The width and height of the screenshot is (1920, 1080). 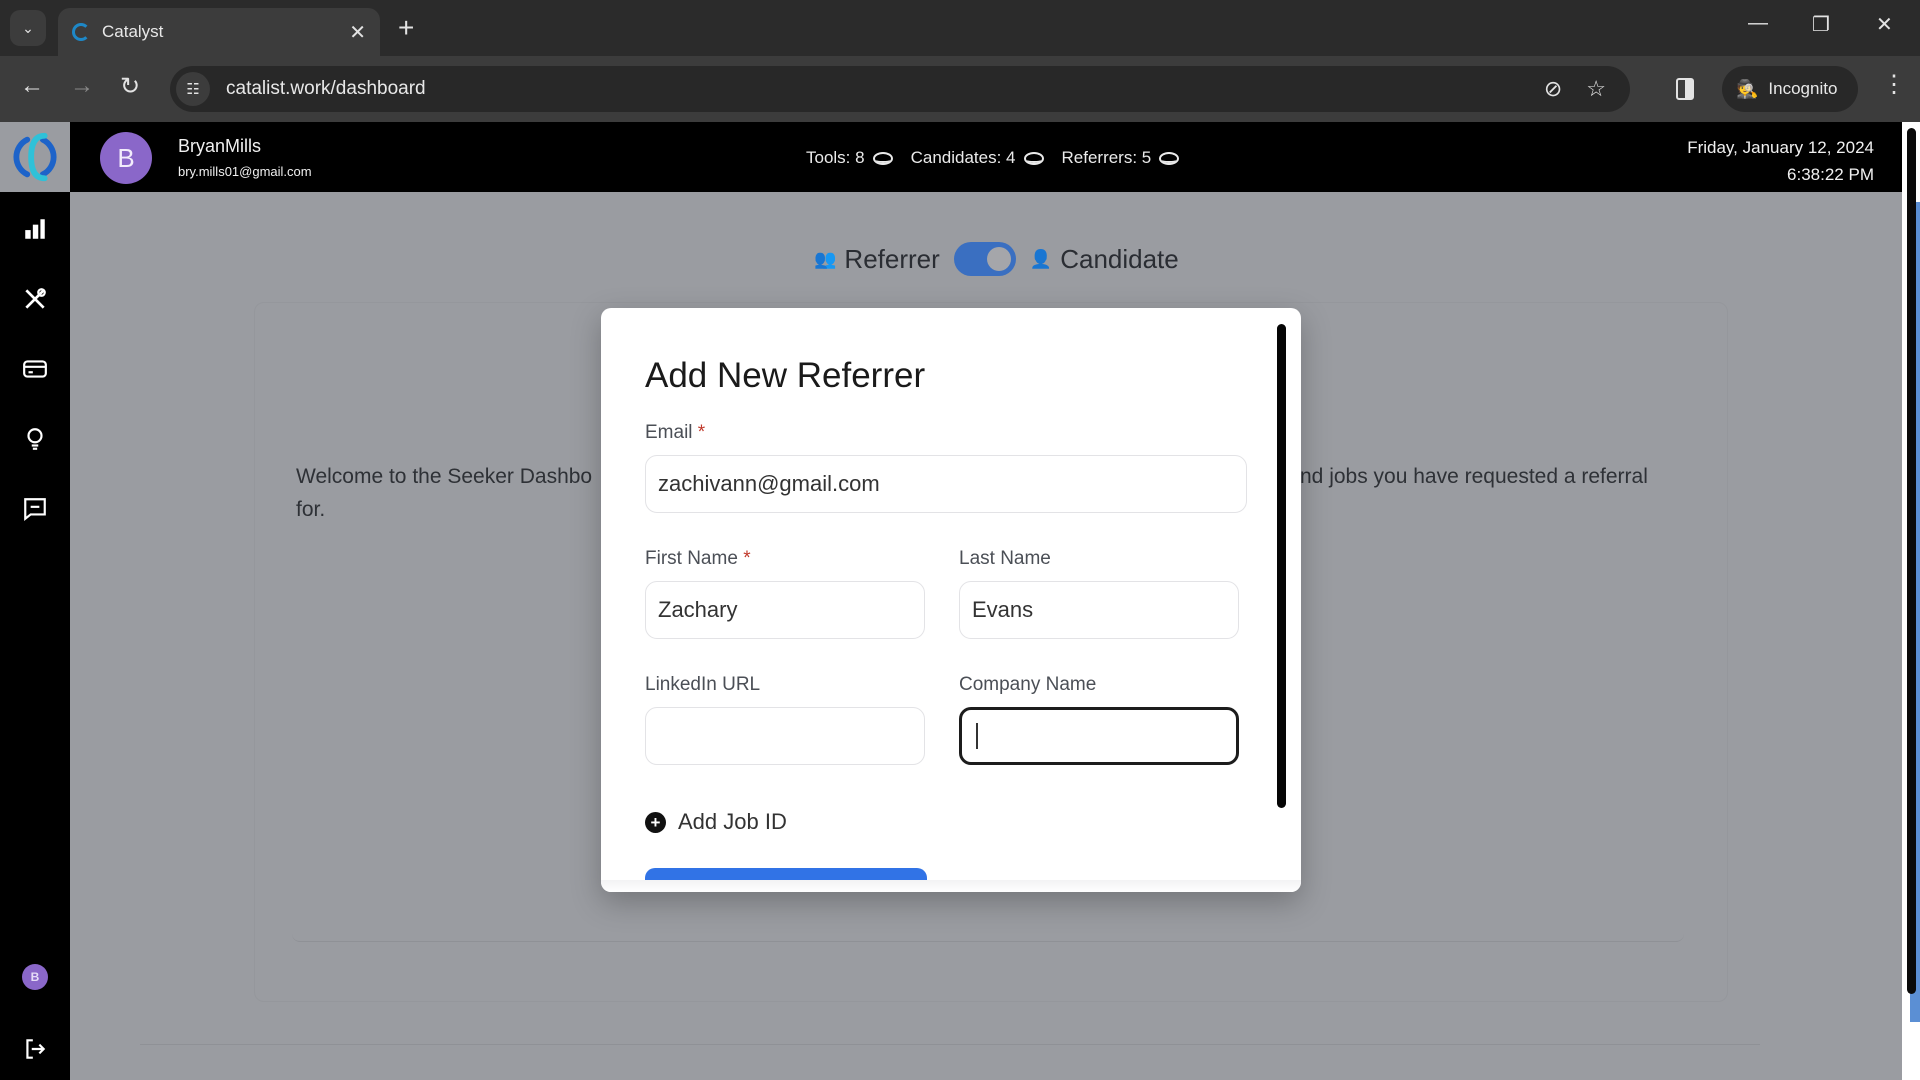 I want to click on toggle-option-referrer: 👥 Referrer, so click(x=877, y=259).